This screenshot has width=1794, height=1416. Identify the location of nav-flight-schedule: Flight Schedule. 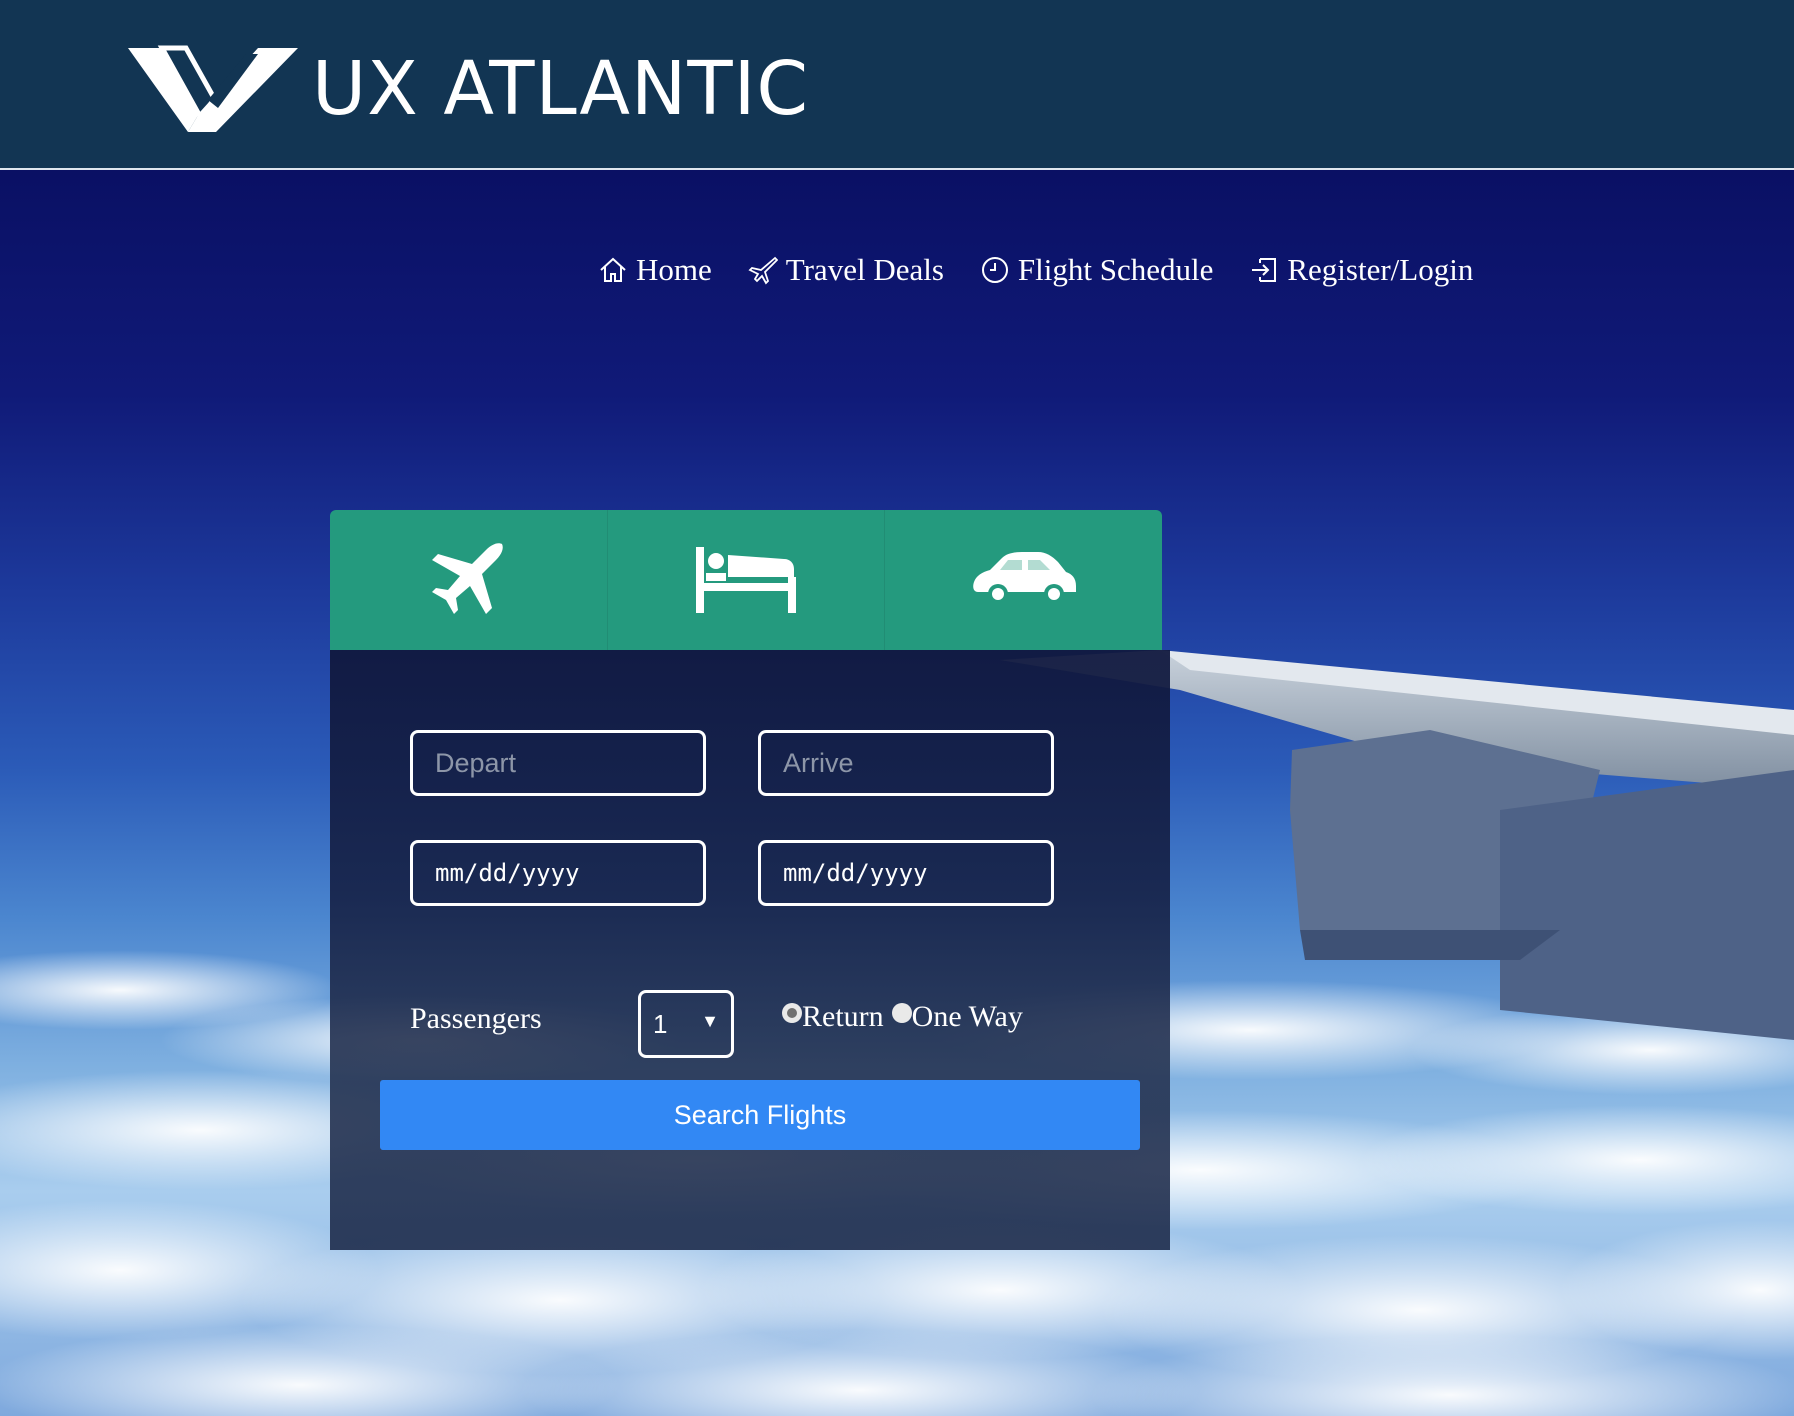
(1096, 270).